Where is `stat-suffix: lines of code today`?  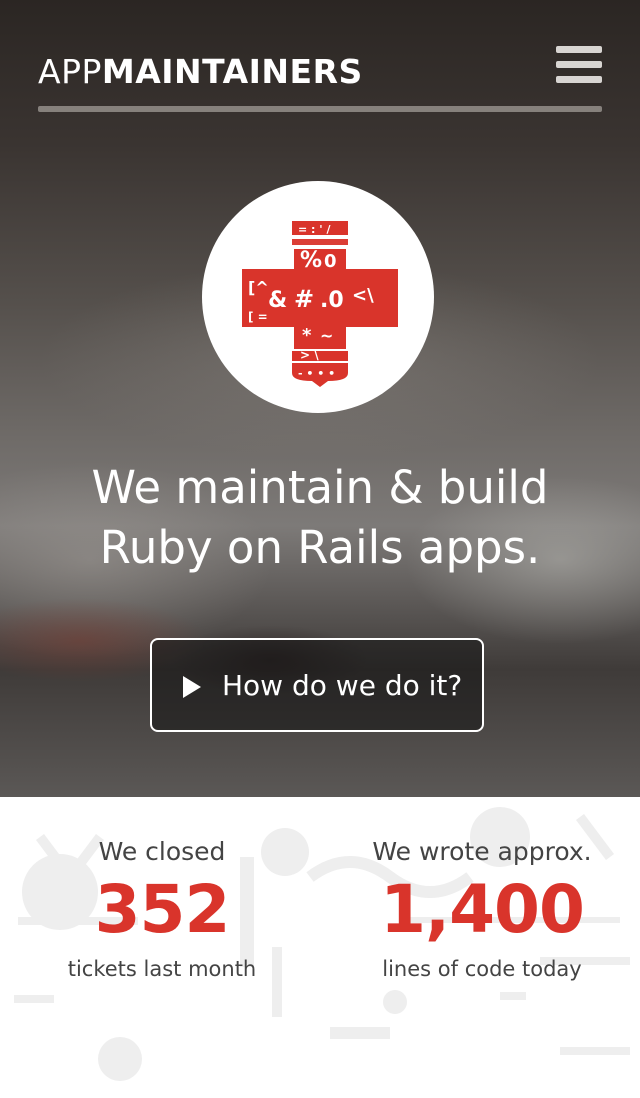 stat-suffix: lines of code today is located at coordinates (482, 969).